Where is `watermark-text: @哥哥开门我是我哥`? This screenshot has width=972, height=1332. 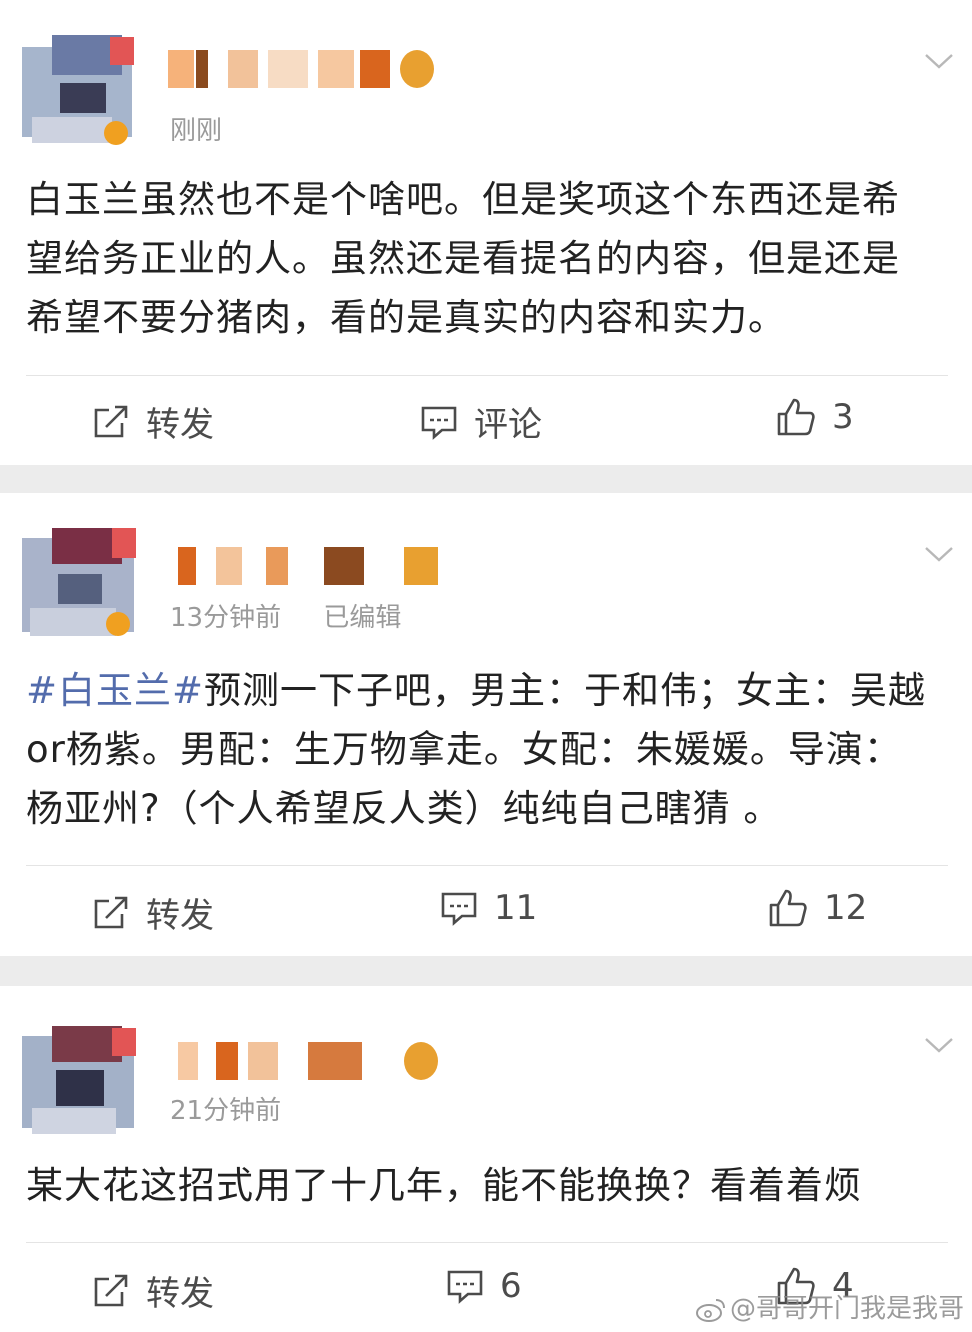
watermark-text: @哥哥开门我是我哥 is located at coordinates (846, 1309).